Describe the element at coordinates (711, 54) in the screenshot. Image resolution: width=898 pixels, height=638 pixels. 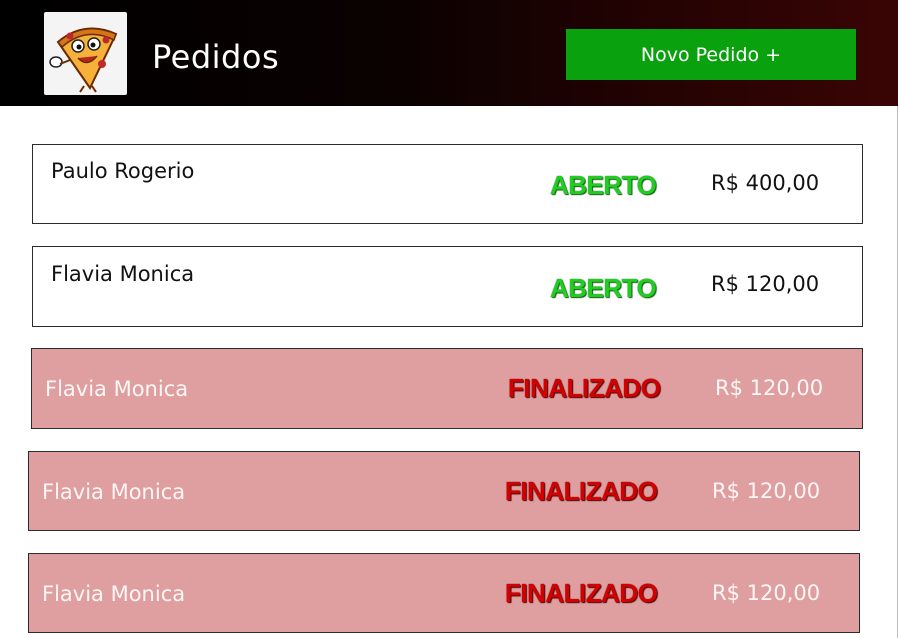
I see `new-order-button: Novo Pedido +` at that location.